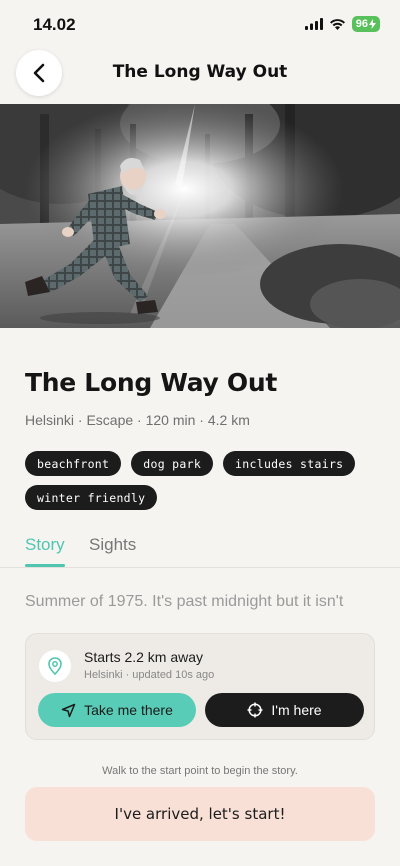  I want to click on start-distance-subtitle: Helsinki · updated 10s ago, so click(149, 675).